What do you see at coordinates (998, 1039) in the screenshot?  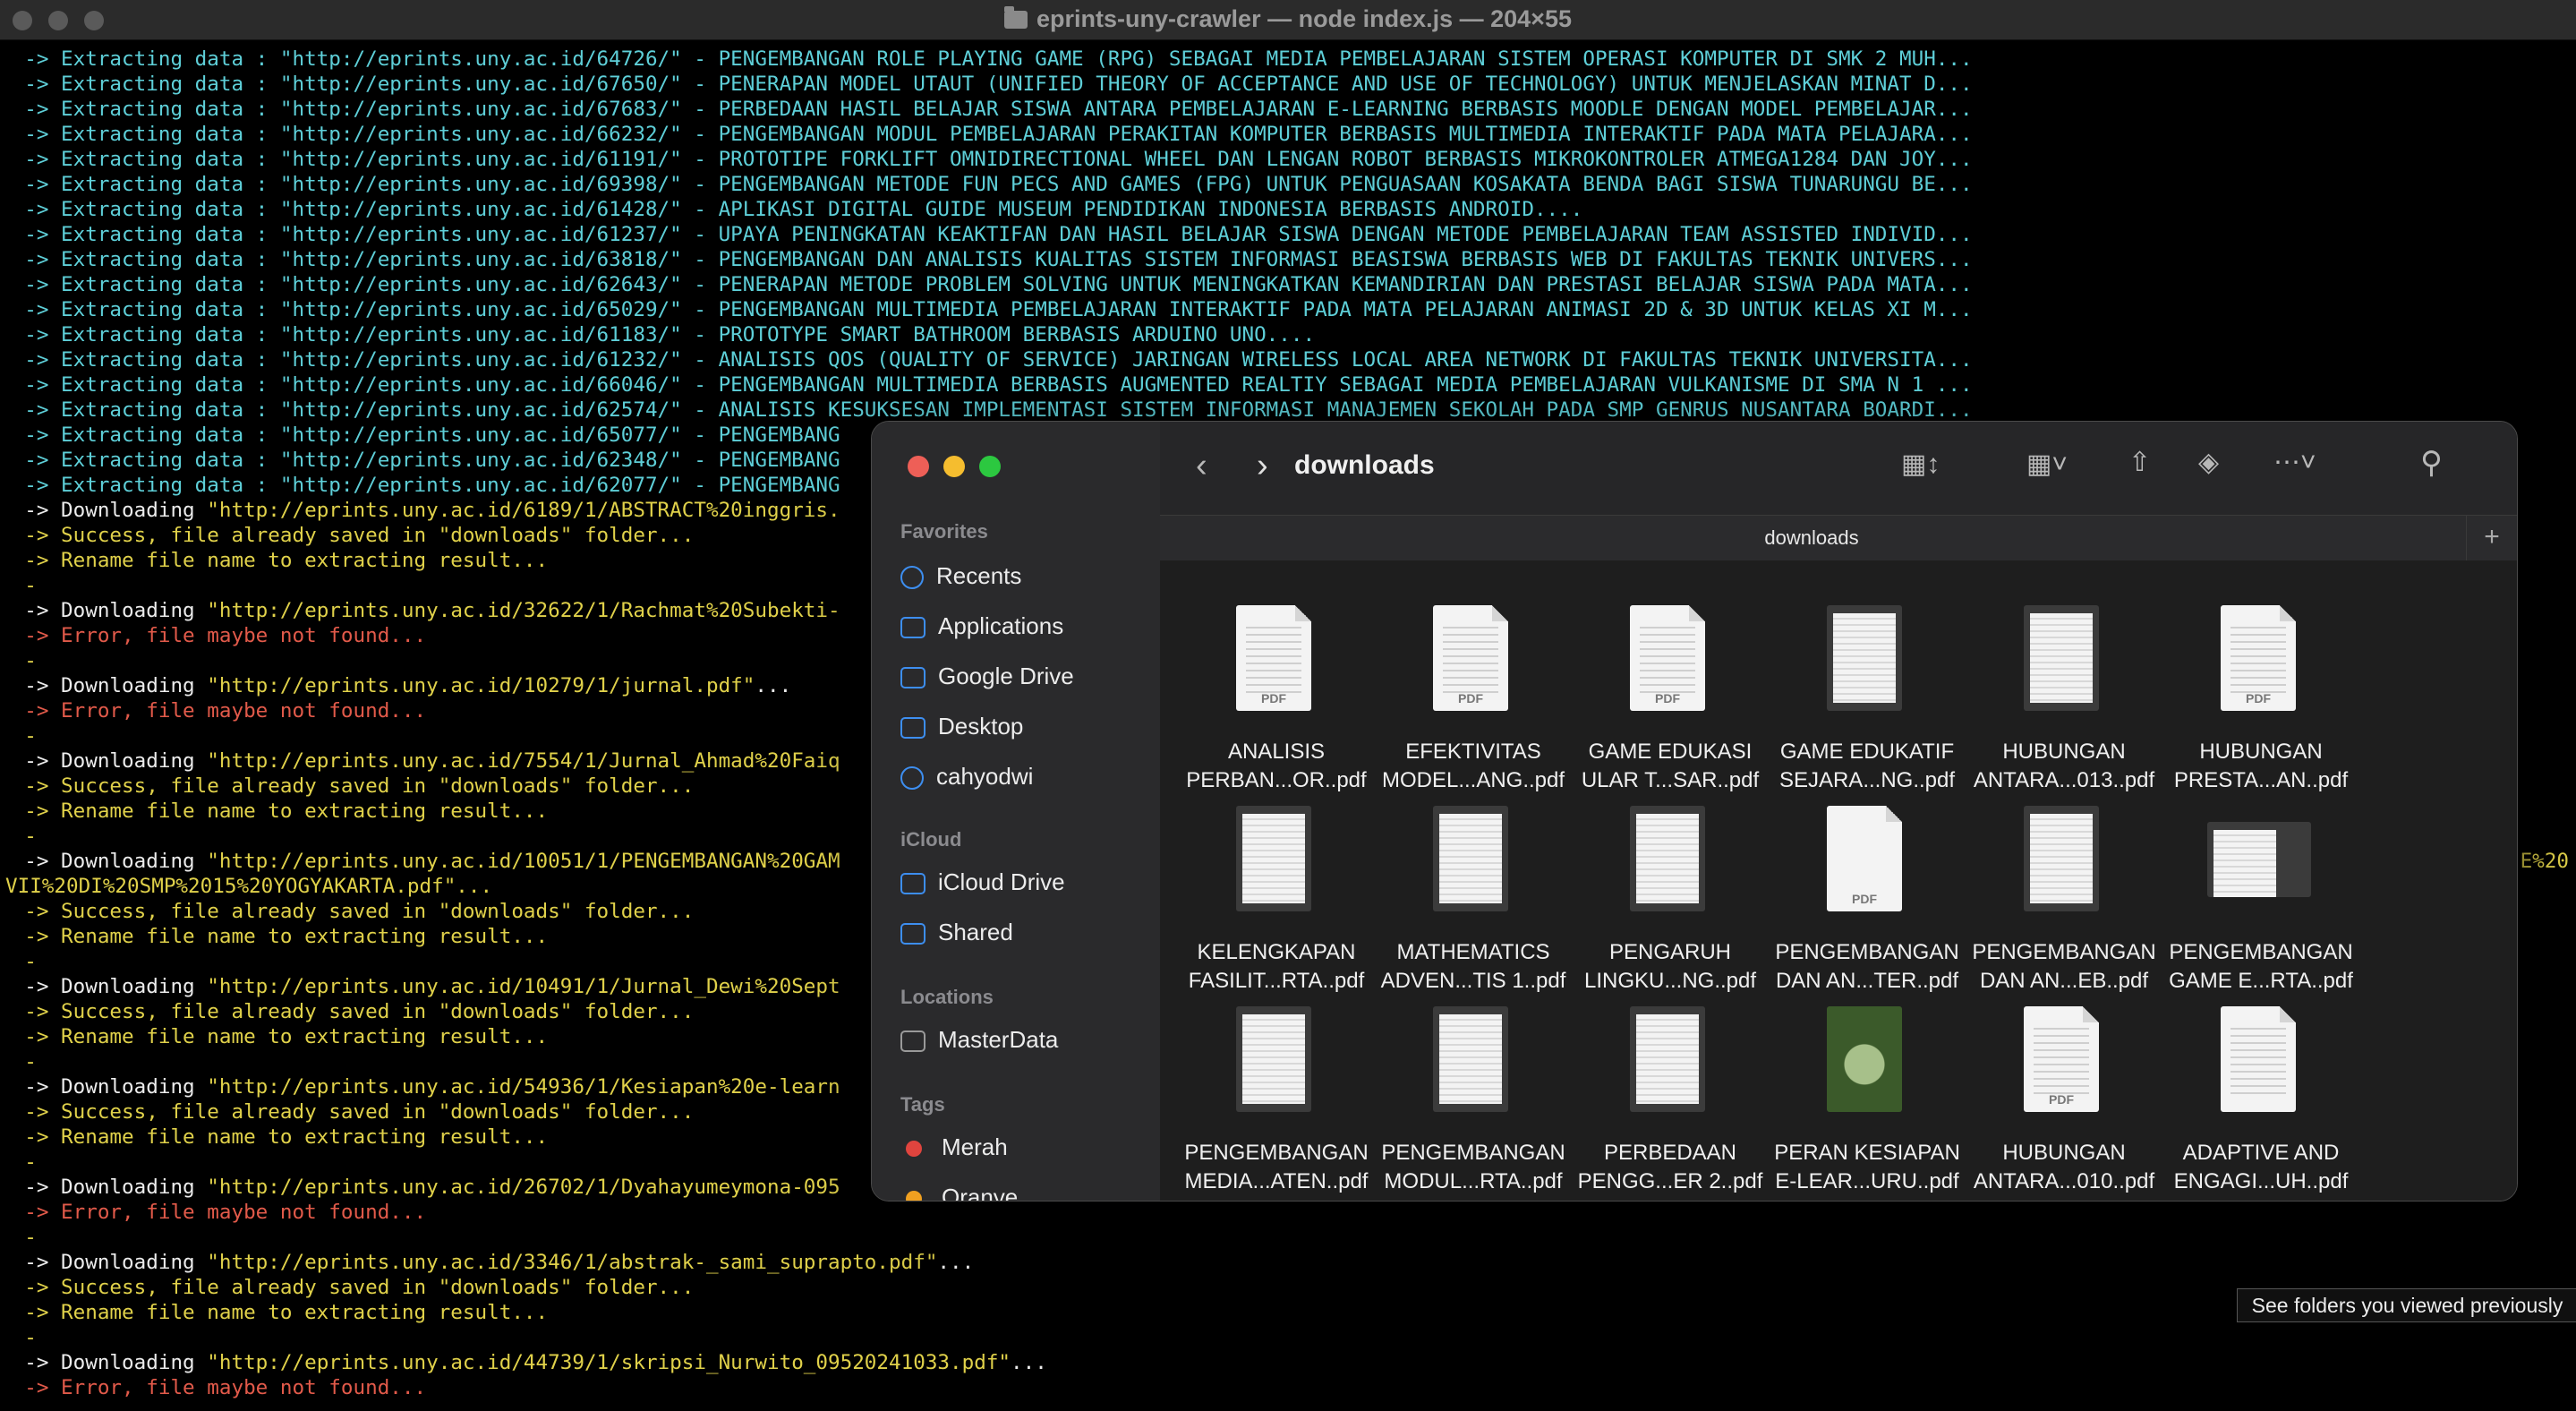 I see `sidebar-item-label: MasterData` at bounding box center [998, 1039].